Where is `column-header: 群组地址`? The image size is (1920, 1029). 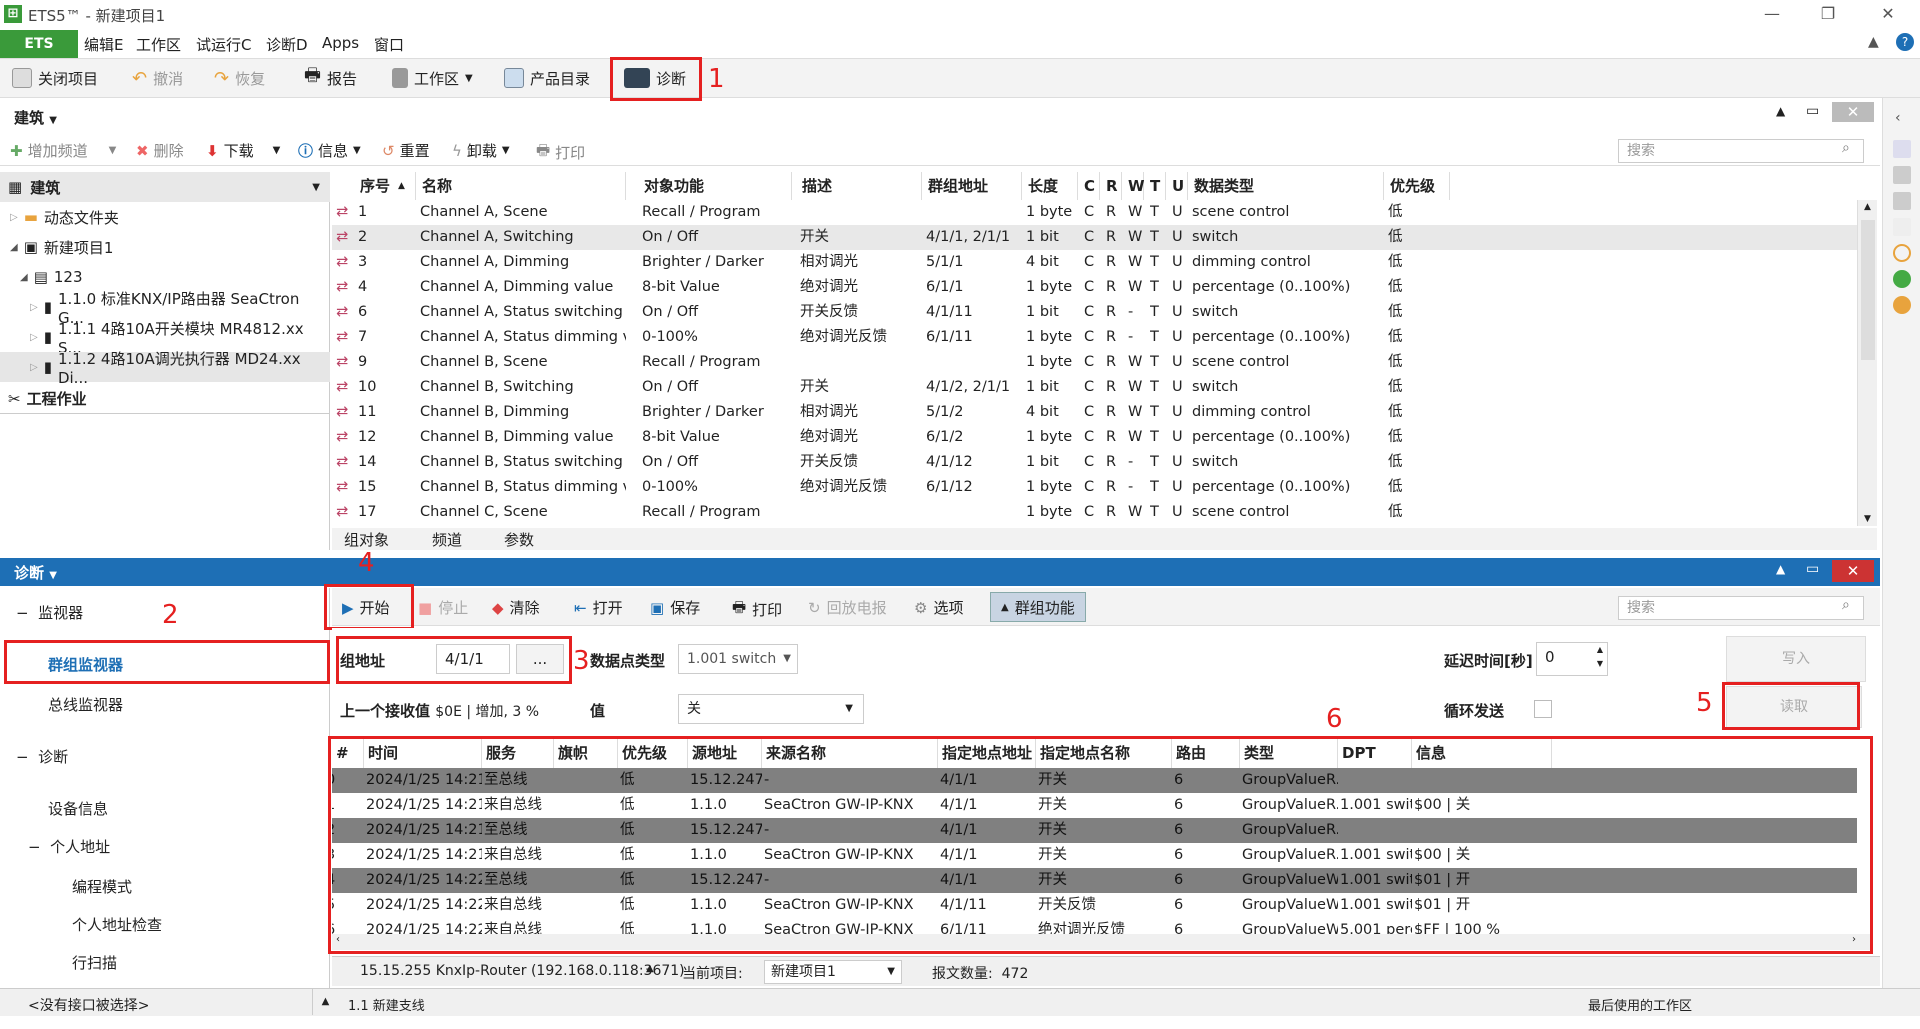
column-header: 群组地址 is located at coordinates (972, 186).